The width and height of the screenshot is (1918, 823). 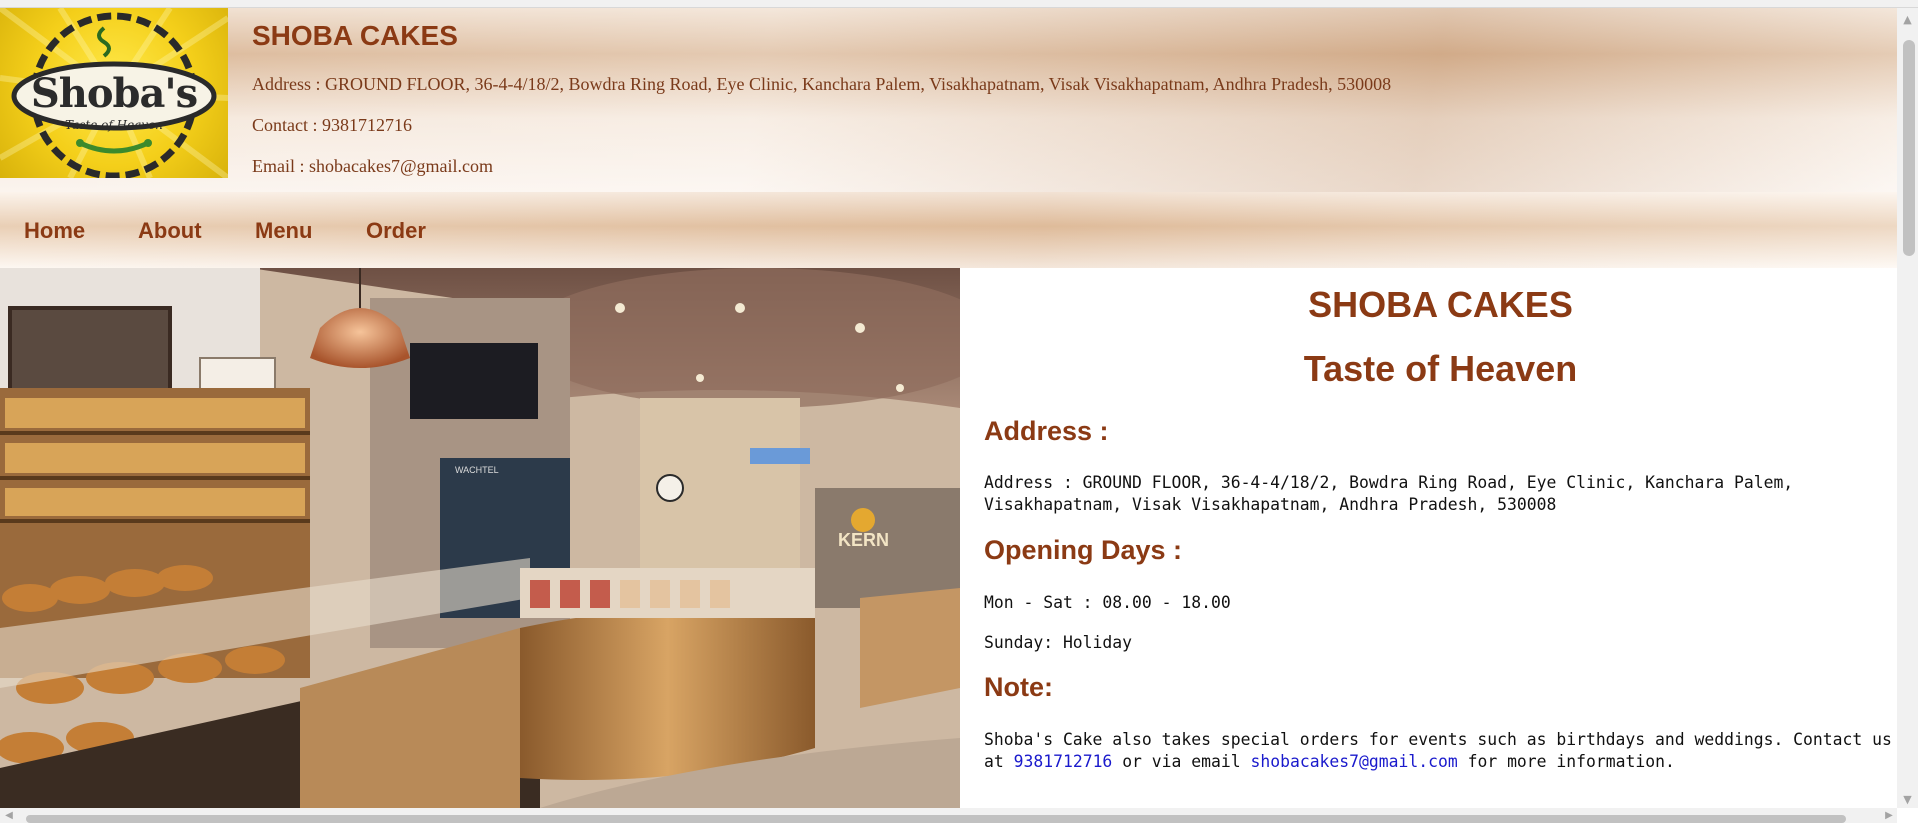 I want to click on main-nav: Home About Menu Order, so click(x=948, y=230).